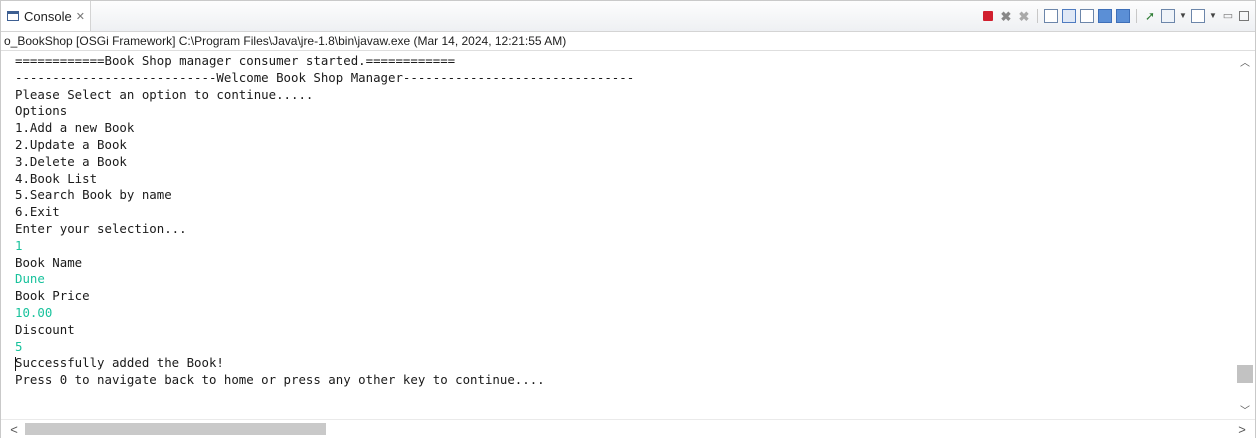 The width and height of the screenshot is (1256, 438). Describe the element at coordinates (1105, 16) in the screenshot. I see `show-on-stdout-icon` at that location.